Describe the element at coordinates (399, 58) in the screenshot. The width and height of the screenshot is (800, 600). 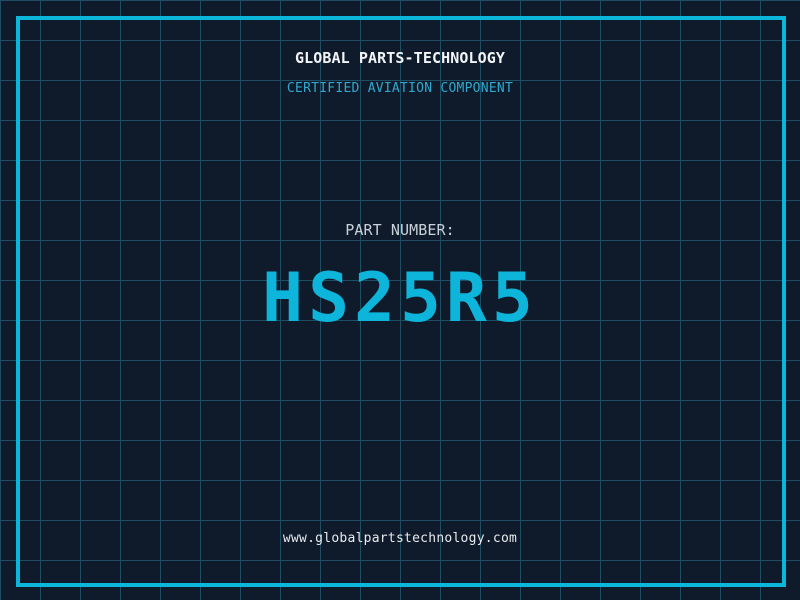
I see `brand-title: GLOBAL PARTS-TECHNOLOGY` at that location.